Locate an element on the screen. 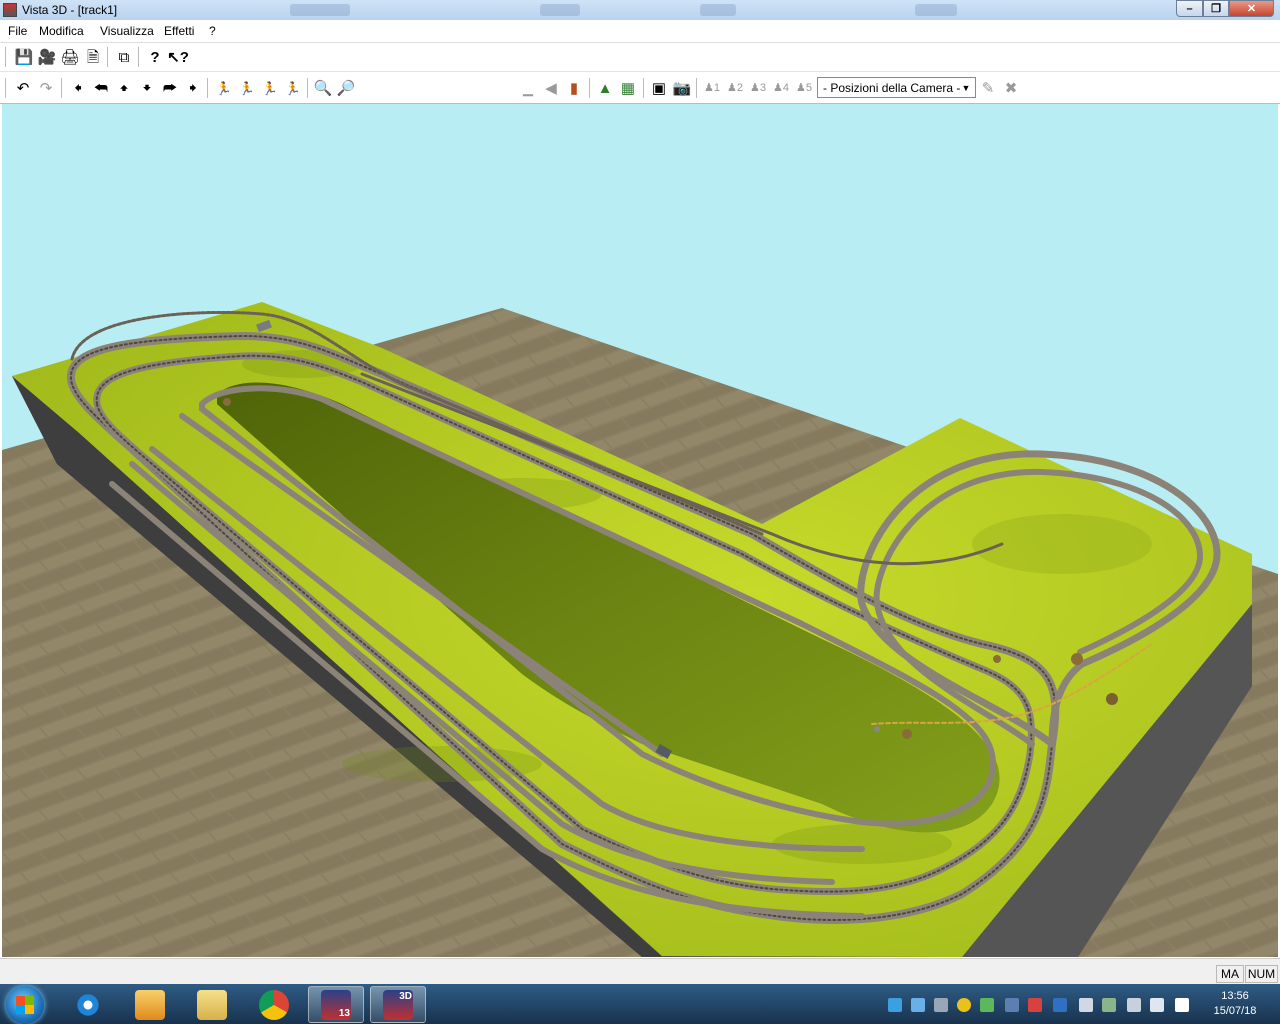  sound-icon: ◀ is located at coordinates (551, 88).